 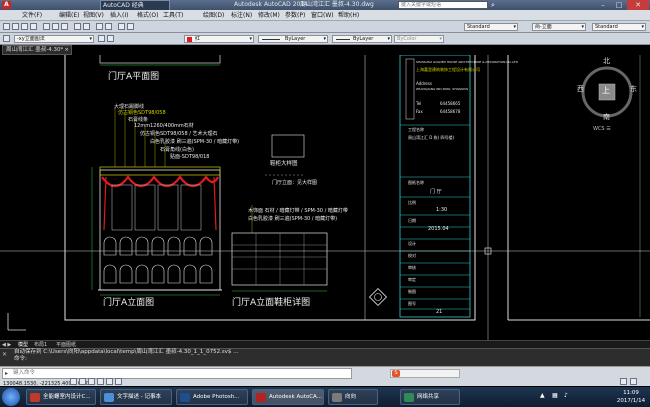 What do you see at coordinates (11, 397) in the screenshot?
I see `start-button` at bounding box center [11, 397].